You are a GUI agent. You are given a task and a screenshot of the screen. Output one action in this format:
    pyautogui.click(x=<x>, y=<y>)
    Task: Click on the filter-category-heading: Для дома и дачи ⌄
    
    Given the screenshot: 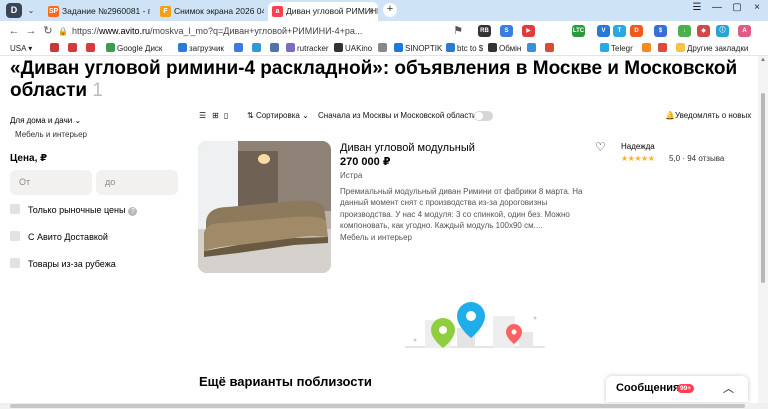 What is the action you would take?
    pyautogui.click(x=45, y=120)
    